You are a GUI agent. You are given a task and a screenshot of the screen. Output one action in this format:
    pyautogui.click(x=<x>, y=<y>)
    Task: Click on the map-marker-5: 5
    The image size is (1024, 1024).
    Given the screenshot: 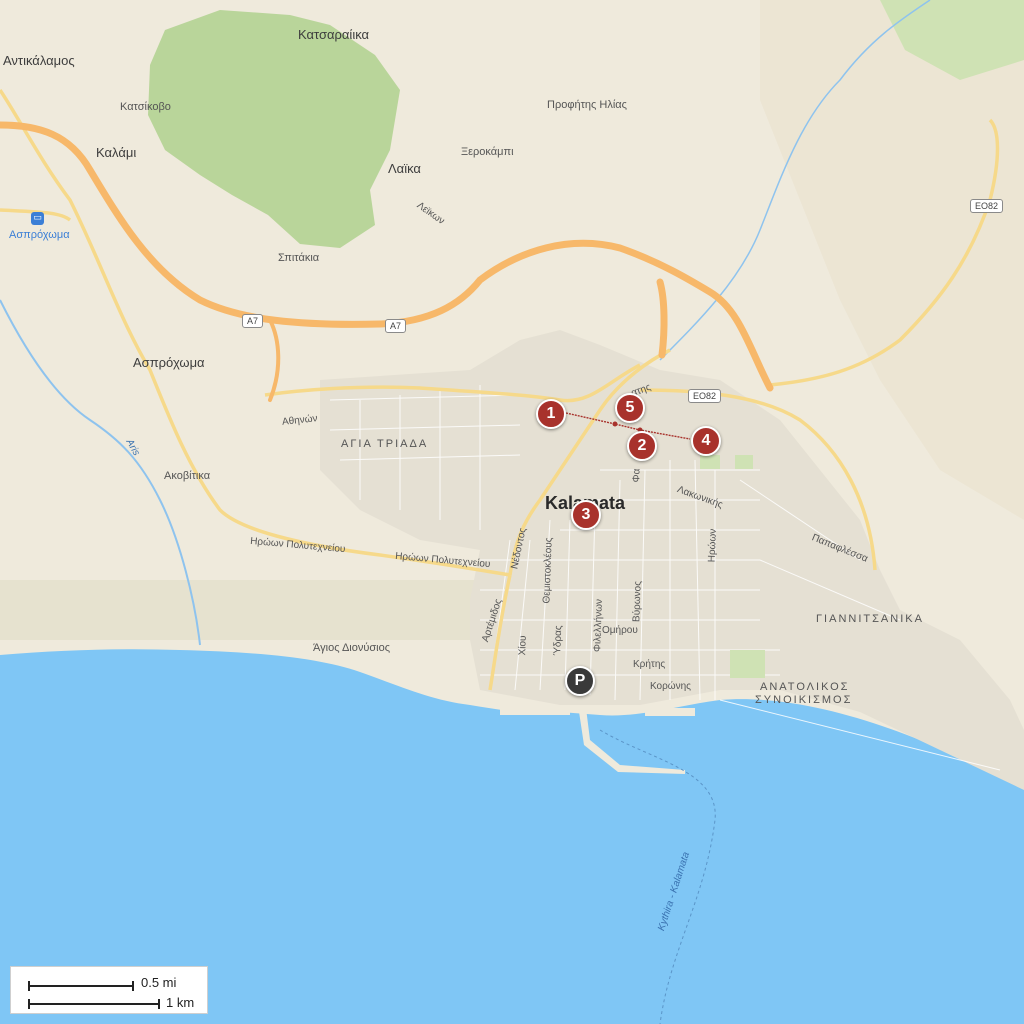 What is the action you would take?
    pyautogui.click(x=630, y=408)
    